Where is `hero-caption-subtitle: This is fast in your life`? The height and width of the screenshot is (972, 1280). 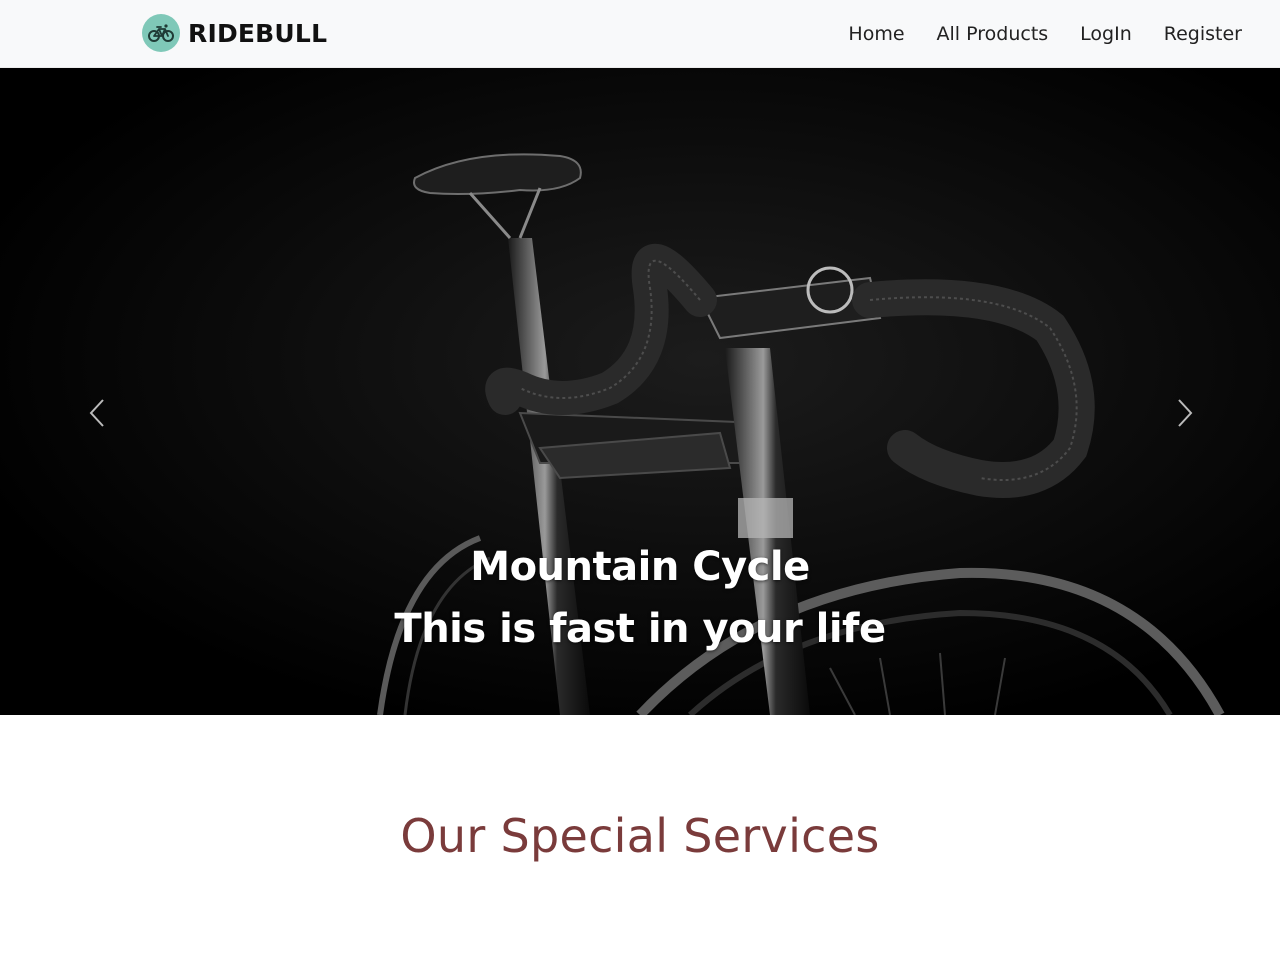
hero-caption-subtitle: This is fast in your life is located at coordinates (640, 629).